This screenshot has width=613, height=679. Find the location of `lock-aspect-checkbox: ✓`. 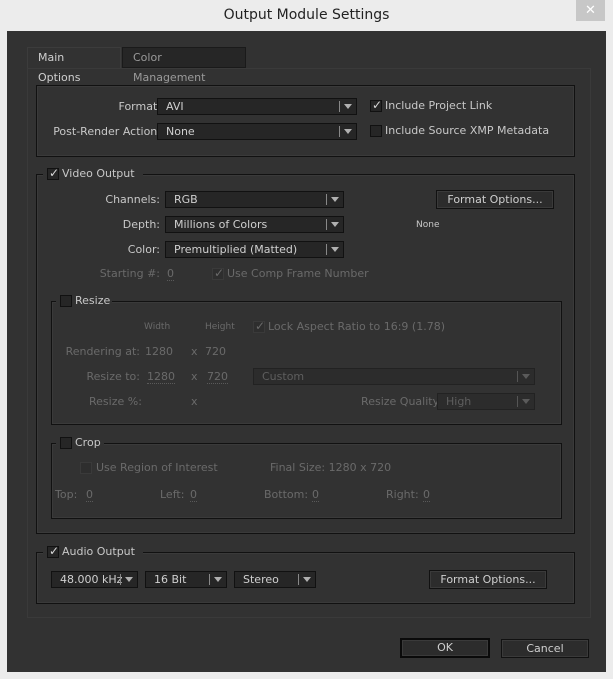

lock-aspect-checkbox: ✓ is located at coordinates (259, 326).